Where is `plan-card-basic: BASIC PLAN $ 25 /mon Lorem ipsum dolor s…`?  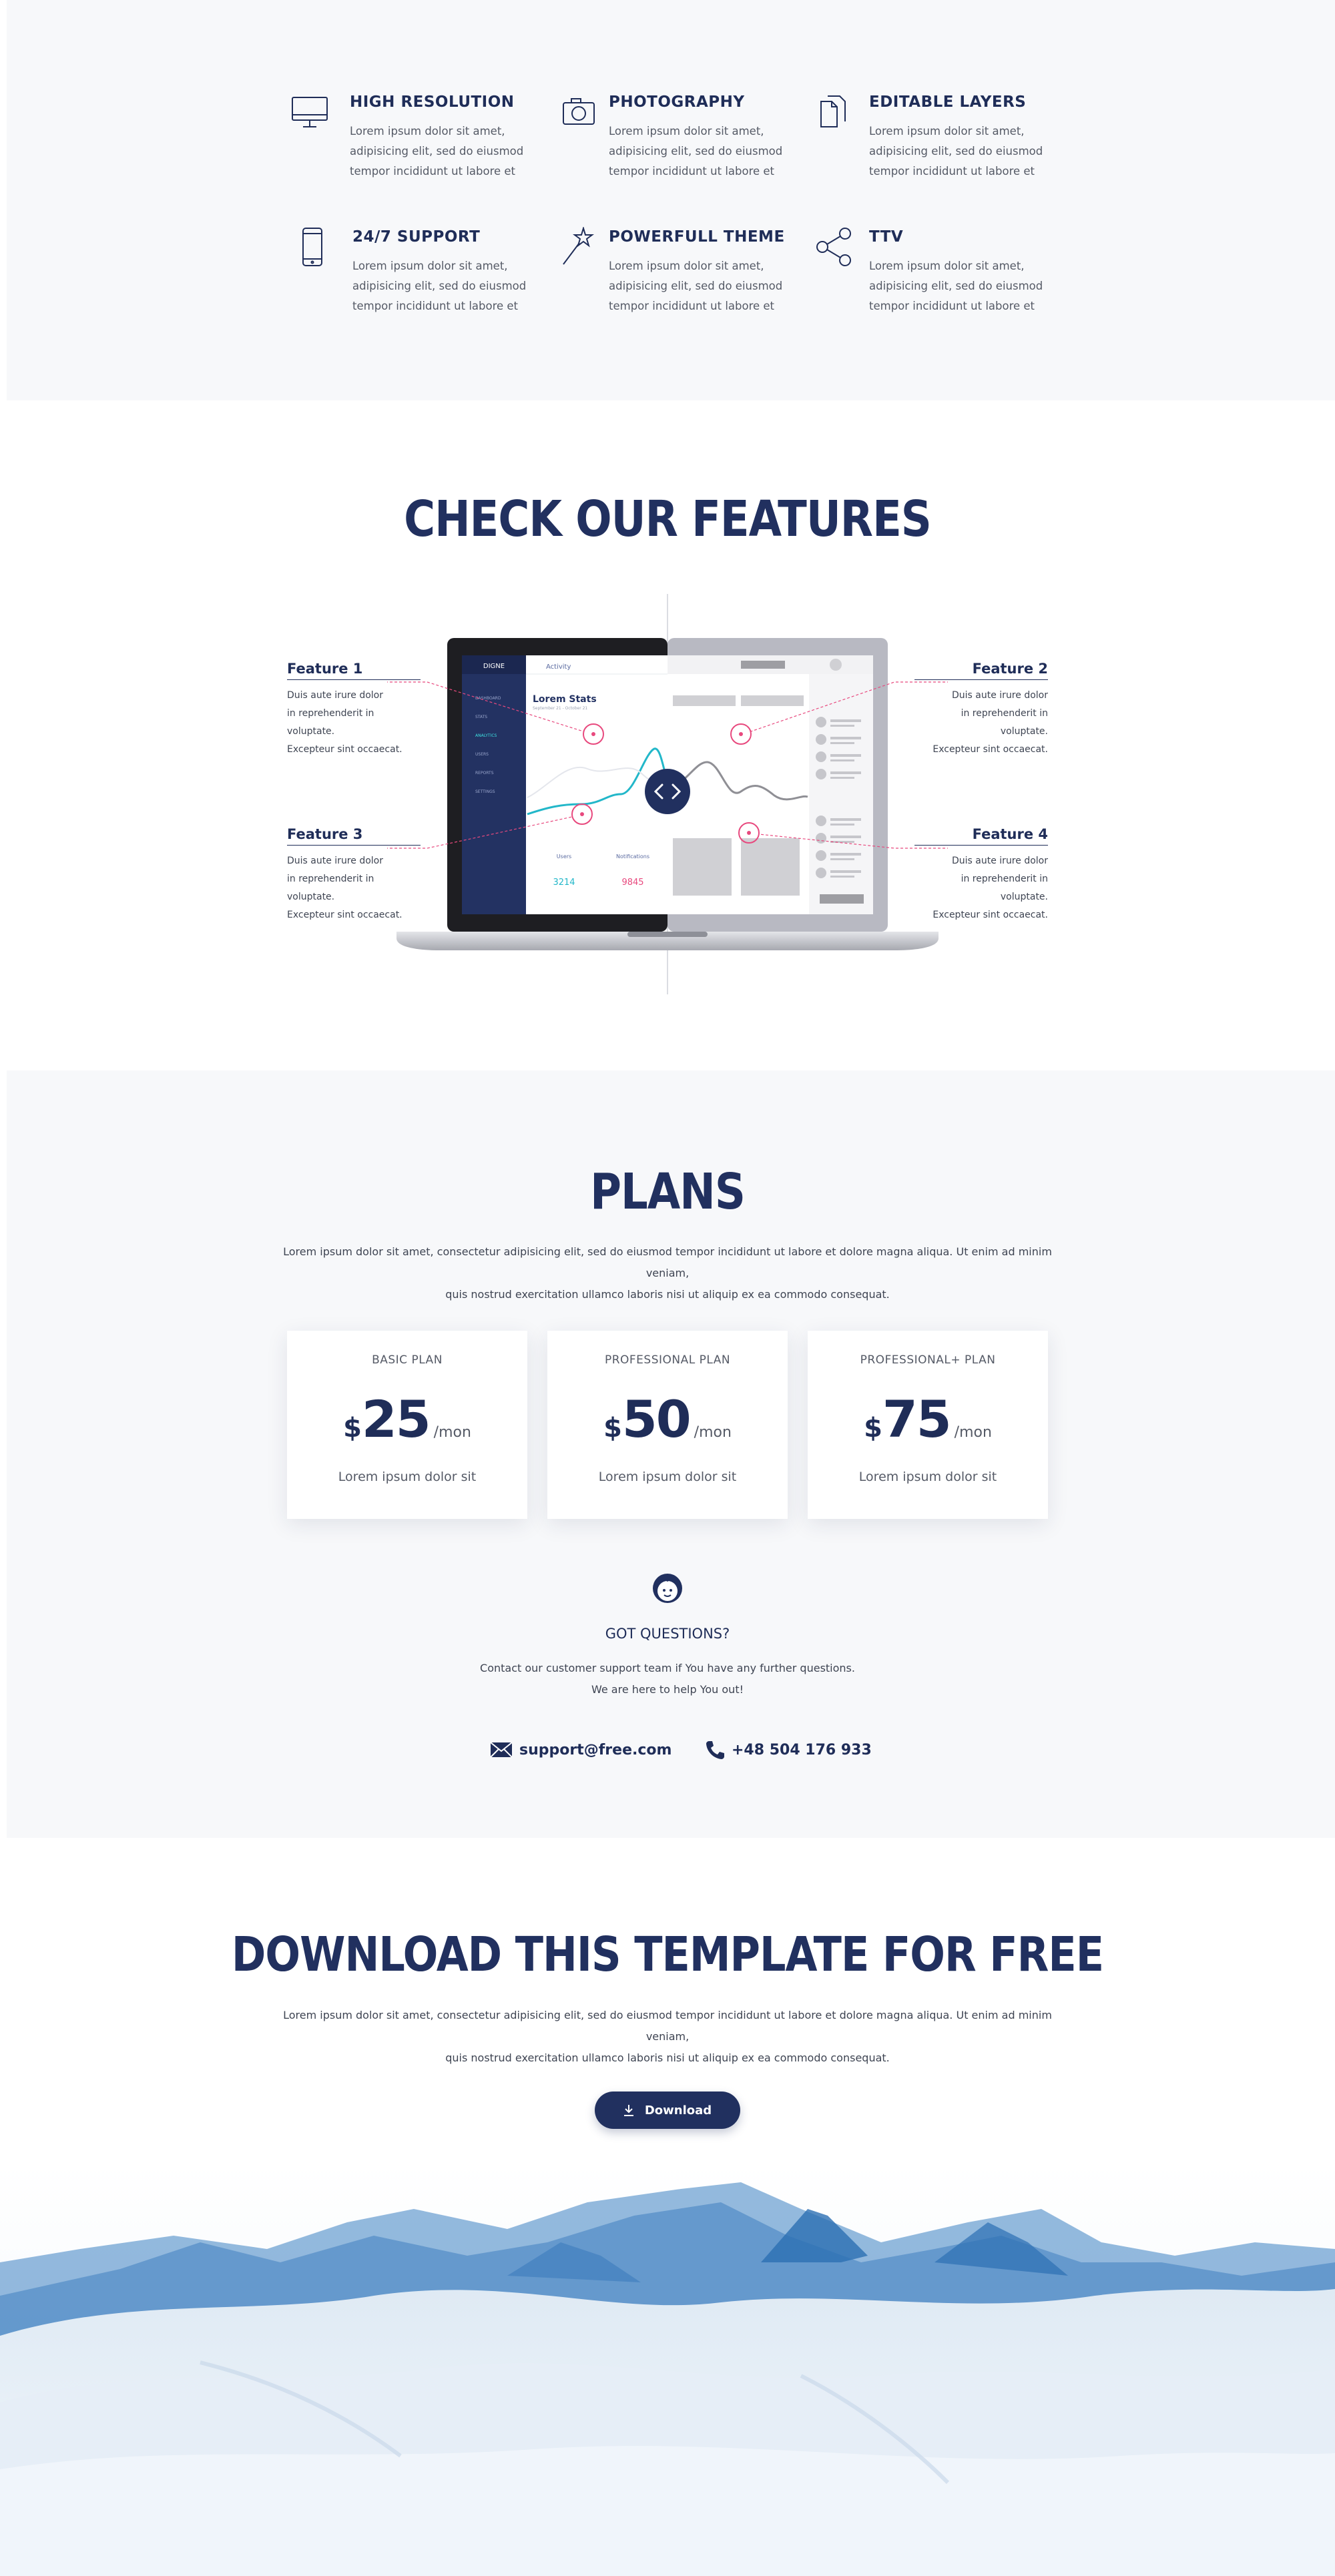
plan-card-basic: BASIC PLAN $ 25 /mon Lorem ipsum dolor s… is located at coordinates (407, 1425).